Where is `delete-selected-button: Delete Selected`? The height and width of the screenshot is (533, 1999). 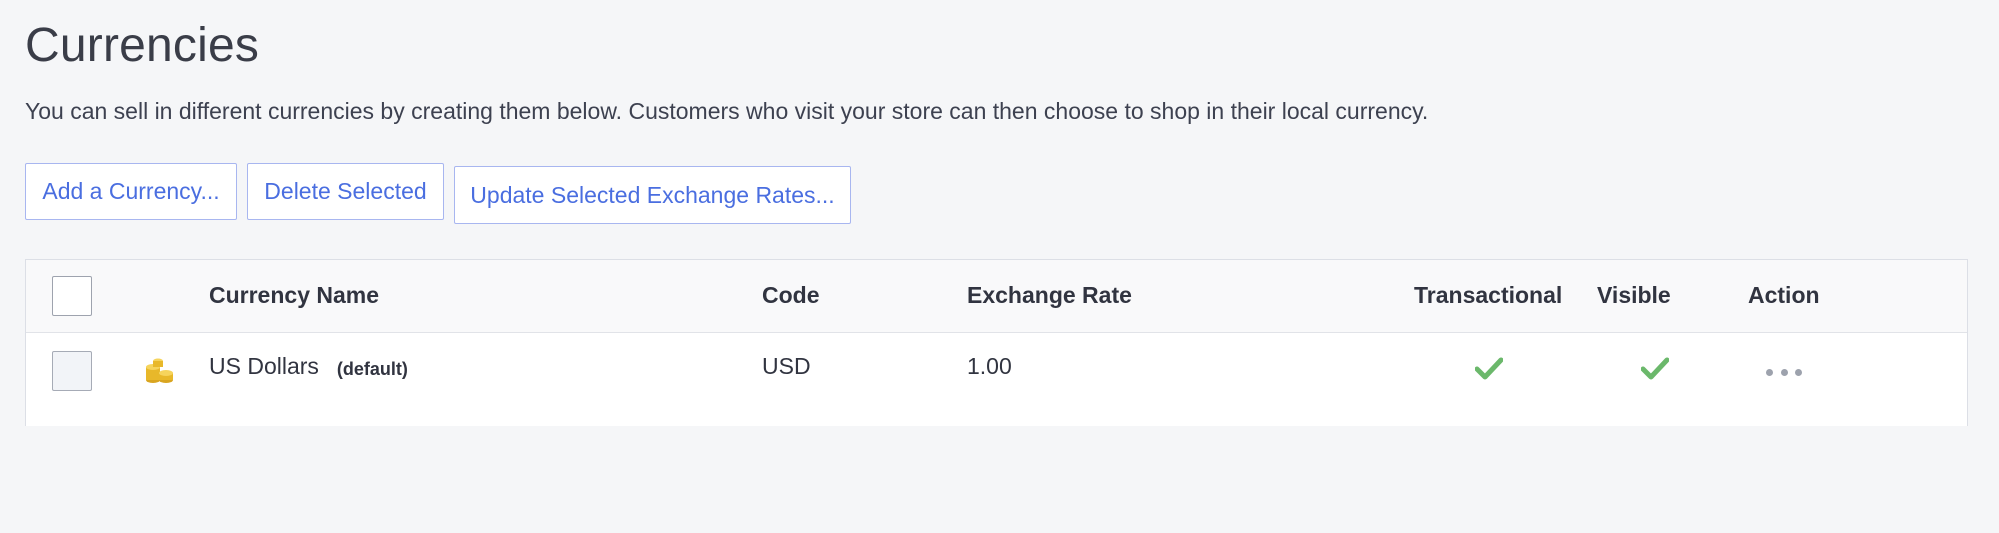
delete-selected-button: Delete Selected is located at coordinates (345, 191).